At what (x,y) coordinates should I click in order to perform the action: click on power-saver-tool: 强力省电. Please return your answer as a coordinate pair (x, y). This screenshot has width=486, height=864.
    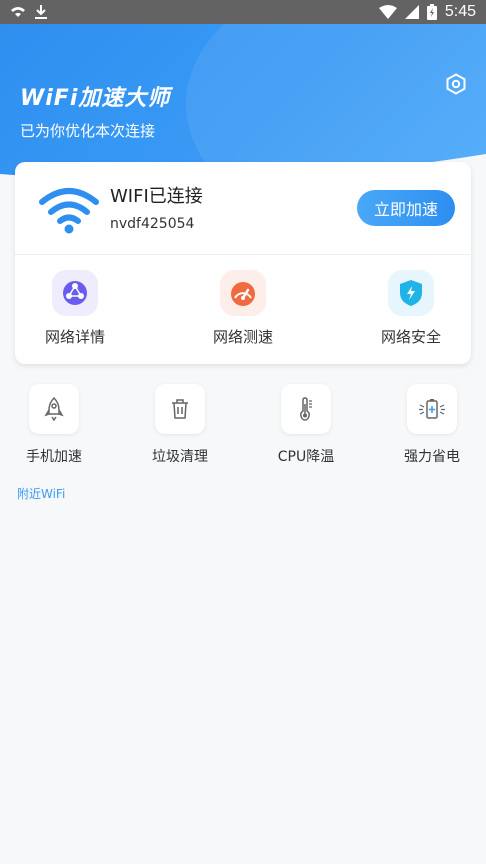
    Looking at the image, I should click on (432, 426).